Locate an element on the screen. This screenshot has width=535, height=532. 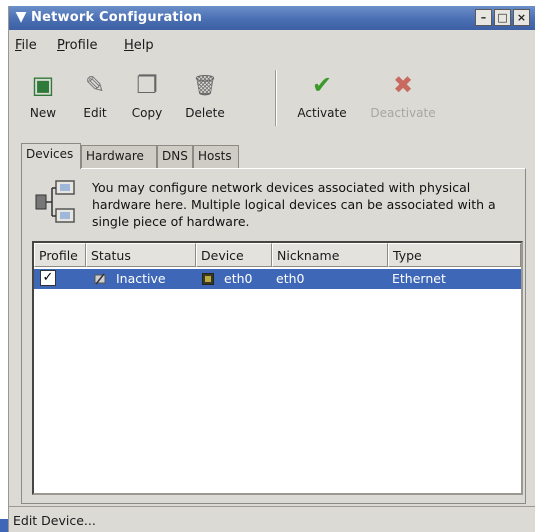
checkmark-icon: ✔ is located at coordinates (322, 85).